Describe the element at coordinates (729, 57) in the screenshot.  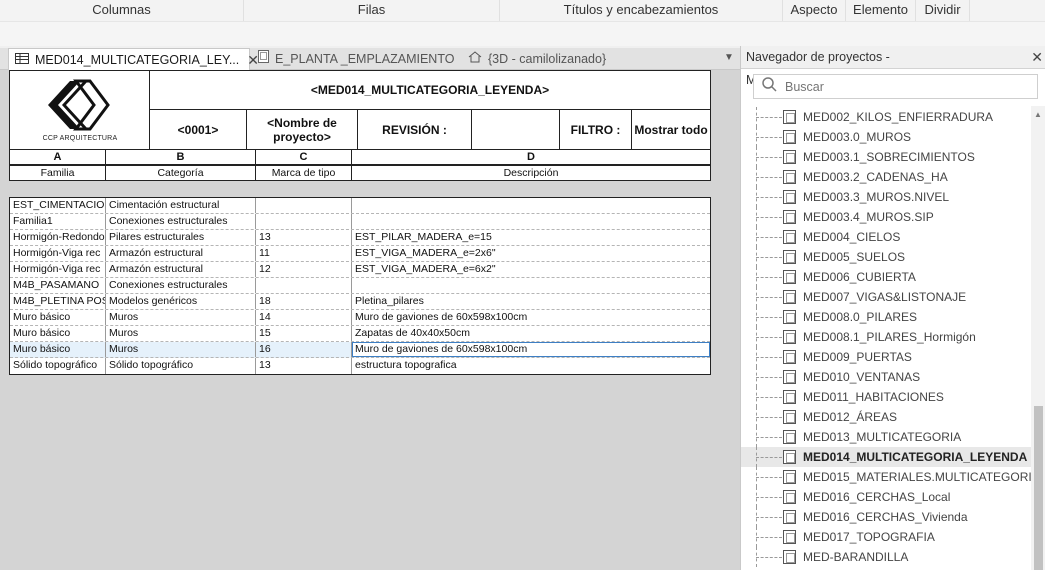
I see `tab-dropdown-icon: ▼` at that location.